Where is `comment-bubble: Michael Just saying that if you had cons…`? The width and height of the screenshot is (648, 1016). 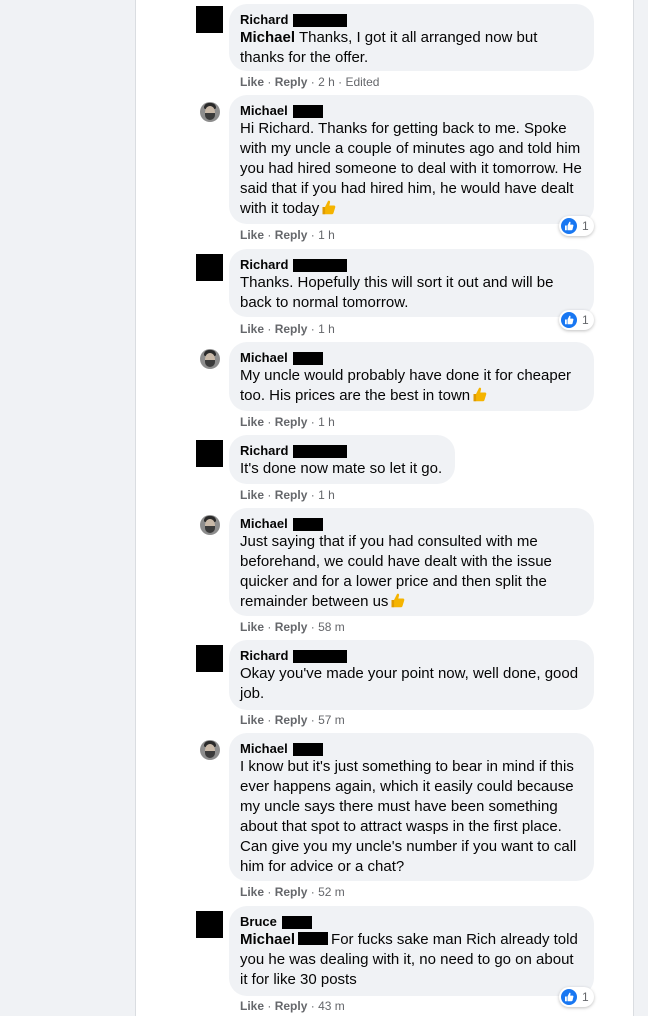
comment-bubble: Michael Just saying that if you had cons… is located at coordinates (411, 562).